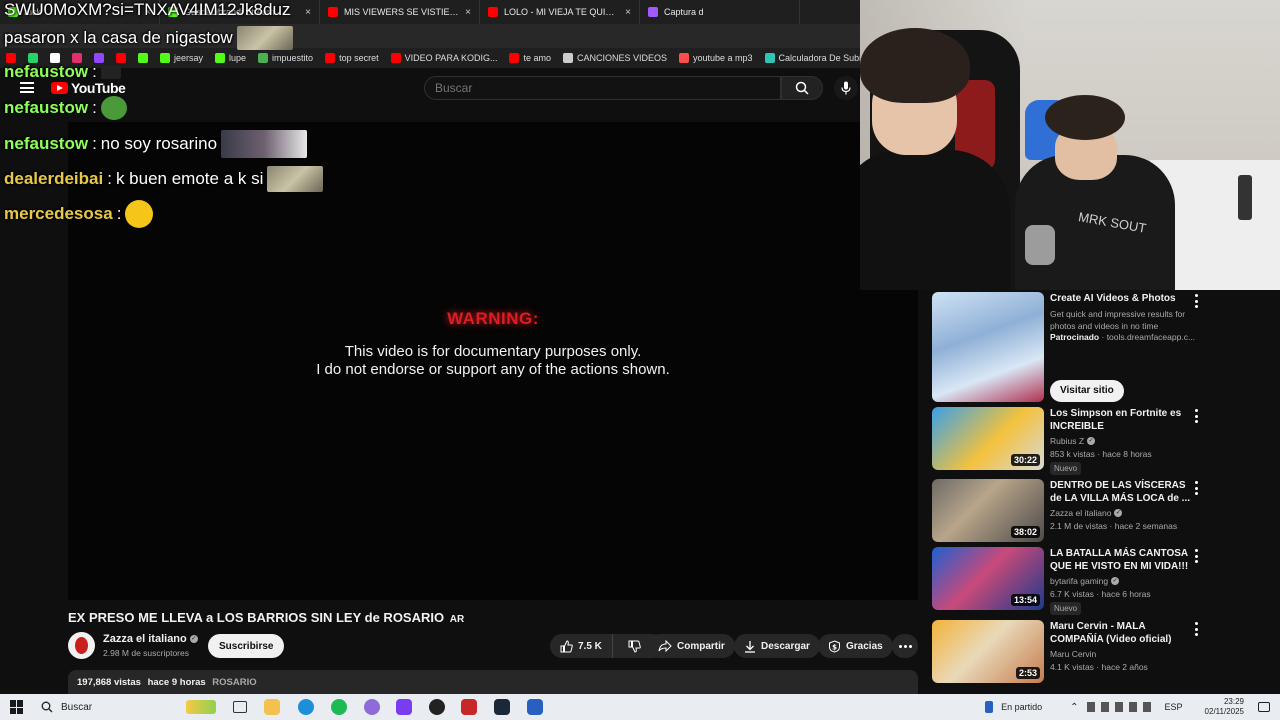  What do you see at coordinates (234, 682) in the screenshot?
I see `hashtag: ROSARIO` at bounding box center [234, 682].